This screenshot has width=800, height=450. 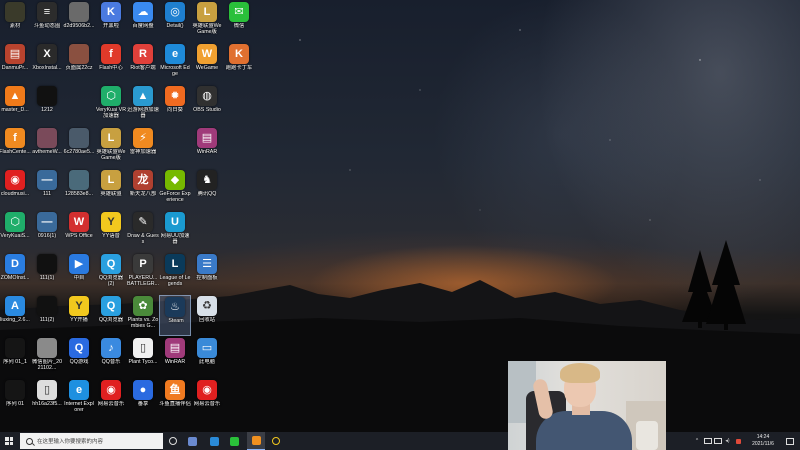 I want to click on start-button, so click(x=9, y=441).